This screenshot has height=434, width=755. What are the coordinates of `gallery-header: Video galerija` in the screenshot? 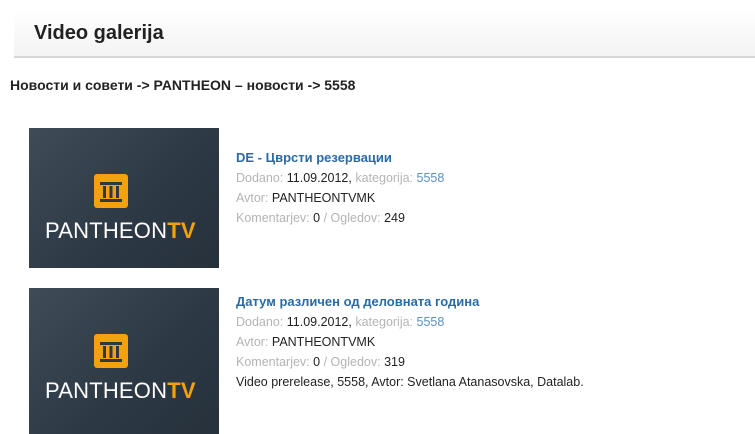 It's located at (384, 34).